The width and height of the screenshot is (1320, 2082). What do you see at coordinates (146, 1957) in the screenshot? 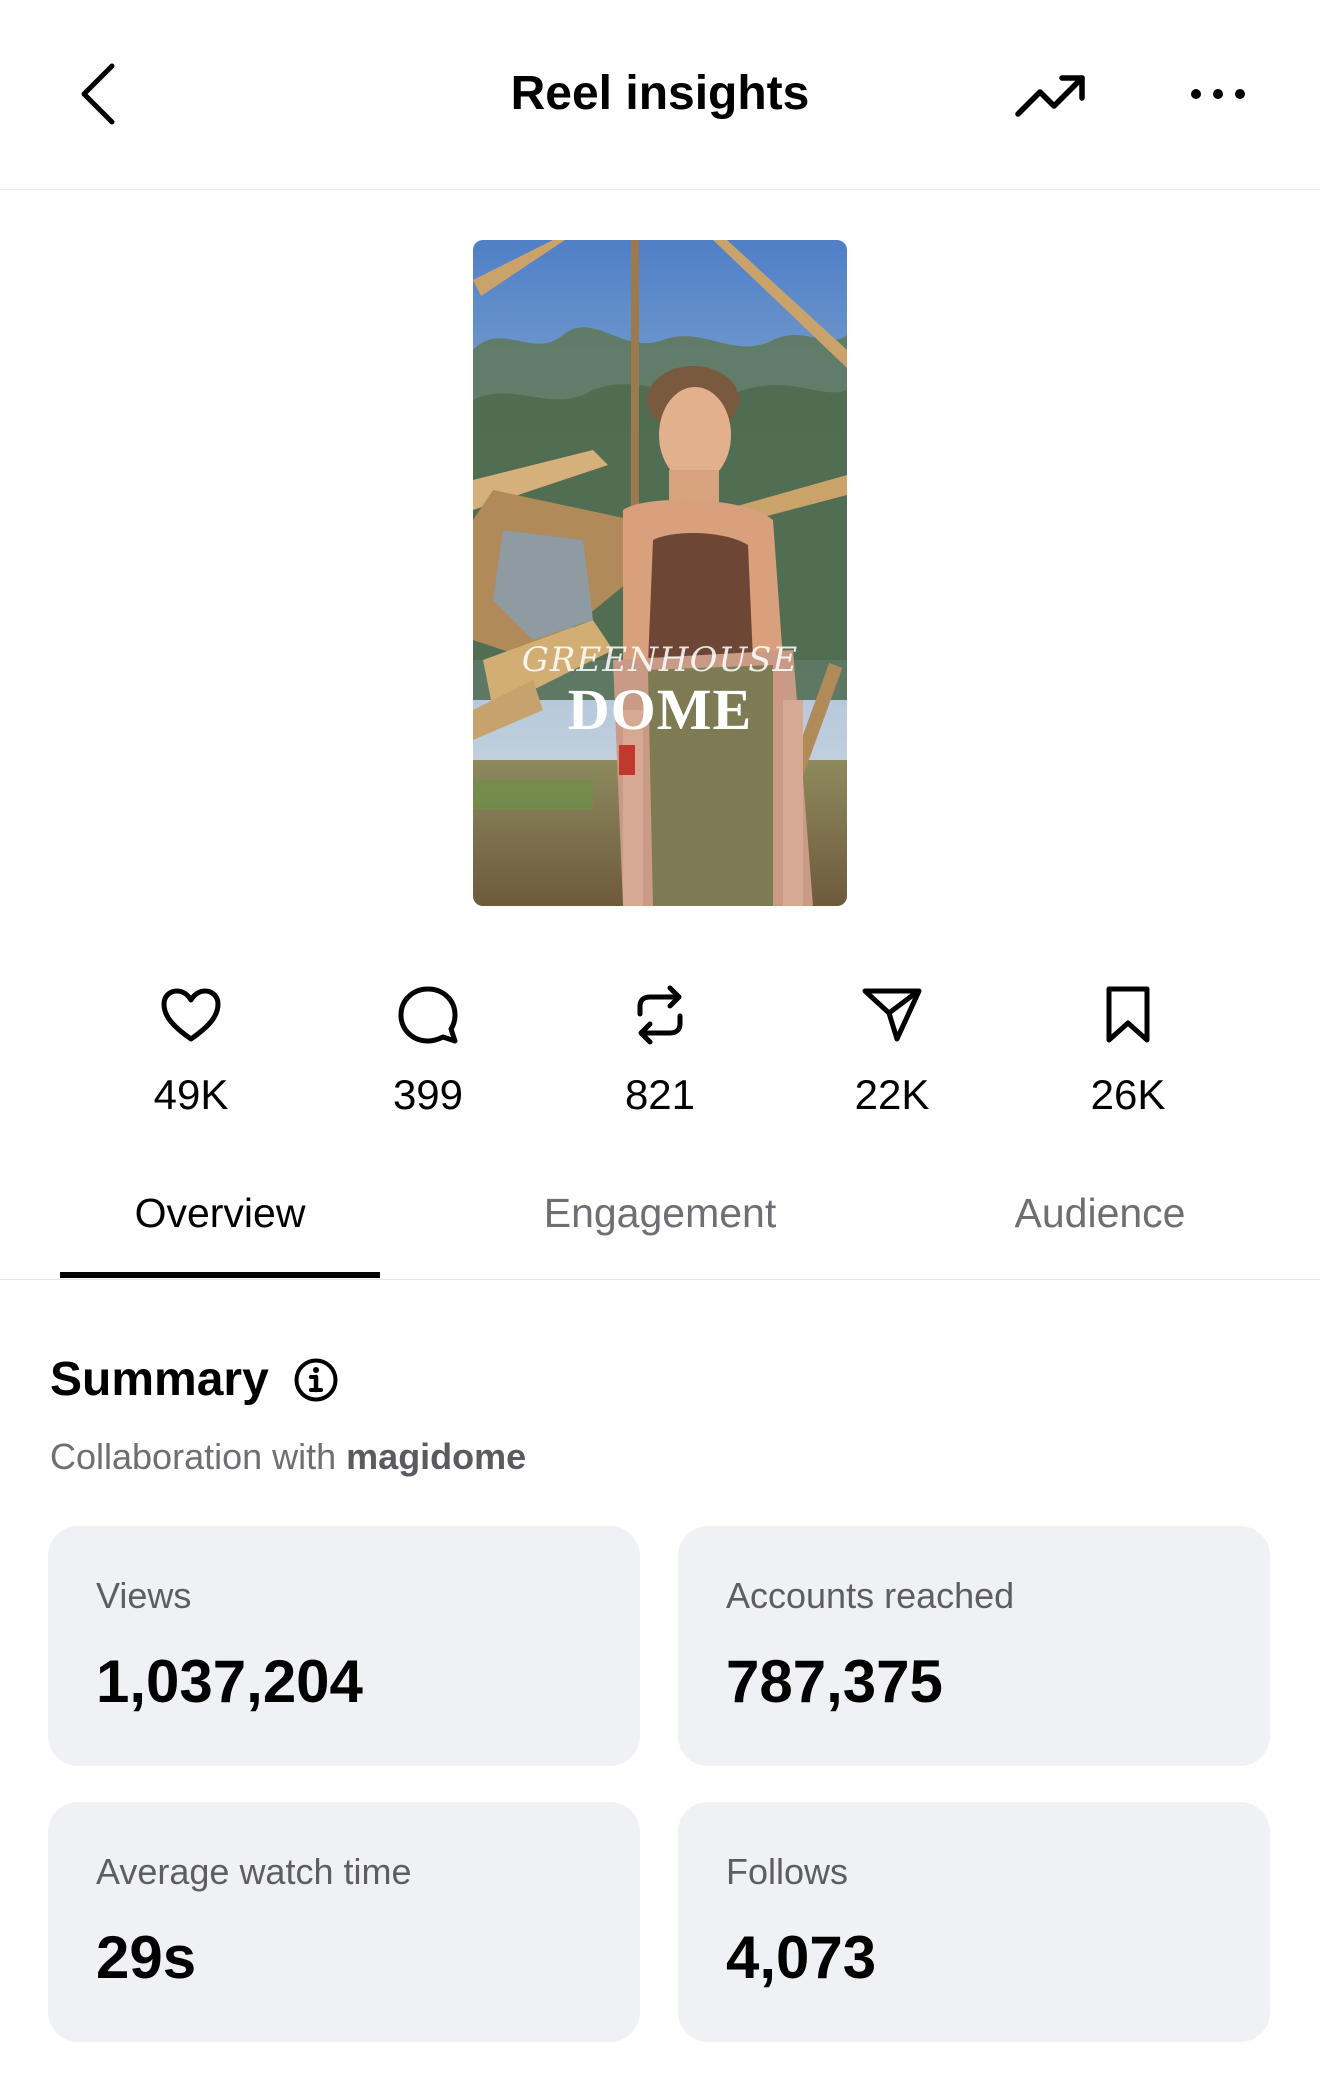
I see `average-watch-time-value: 29s` at bounding box center [146, 1957].